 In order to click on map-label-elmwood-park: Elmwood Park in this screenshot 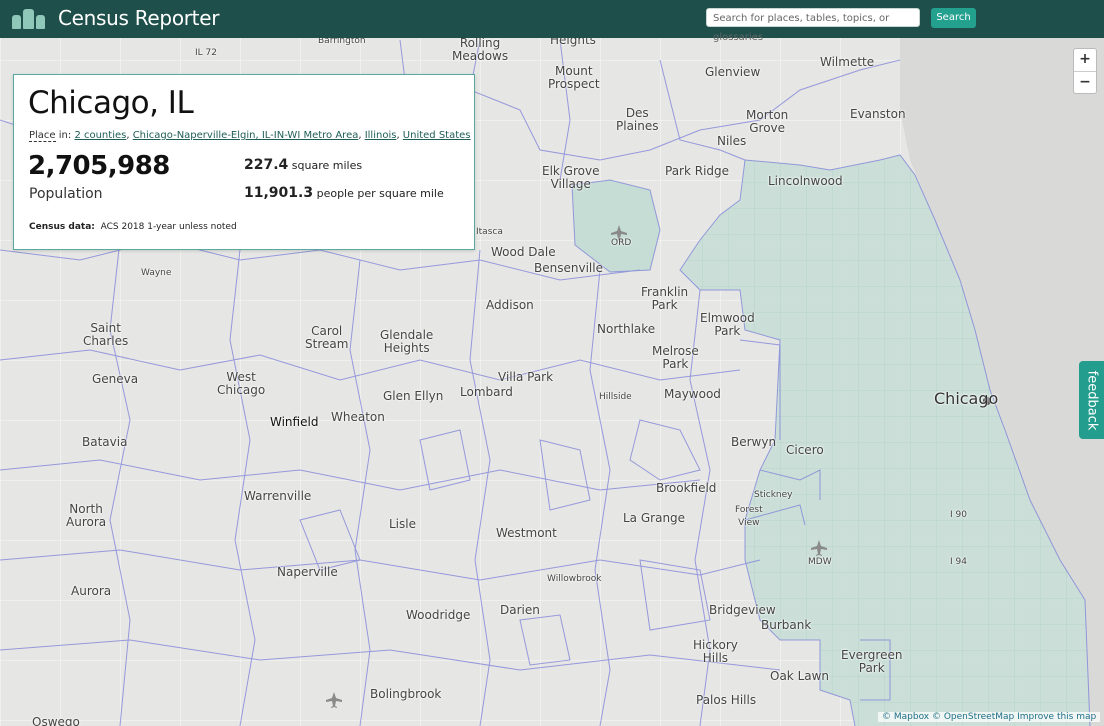, I will do `click(727, 324)`.